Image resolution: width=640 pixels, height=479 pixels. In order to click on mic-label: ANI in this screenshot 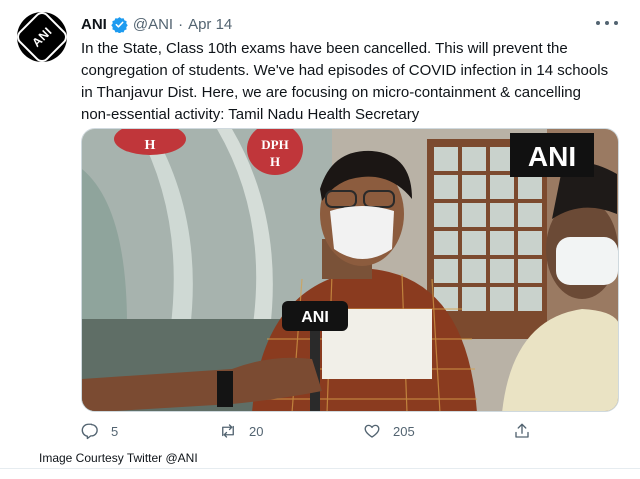, I will do `click(315, 317)`.